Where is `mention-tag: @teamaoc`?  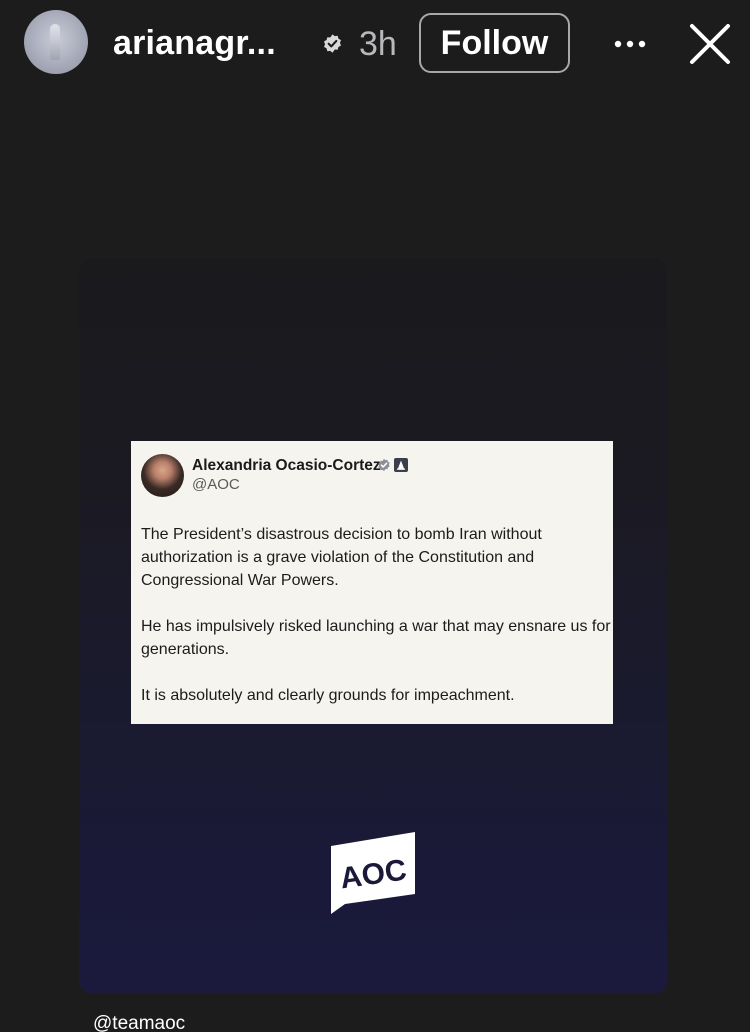
mention-tag: @teamaoc is located at coordinates (139, 1022).